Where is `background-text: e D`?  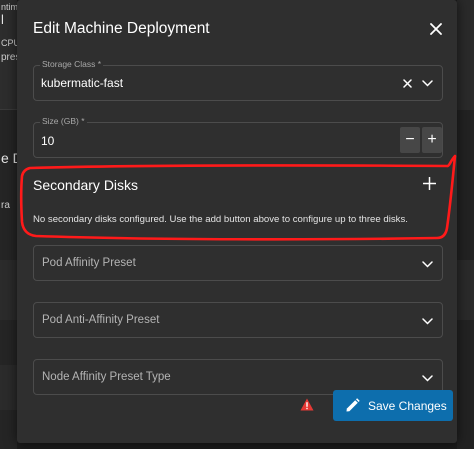
background-text: e D is located at coordinates (9, 158).